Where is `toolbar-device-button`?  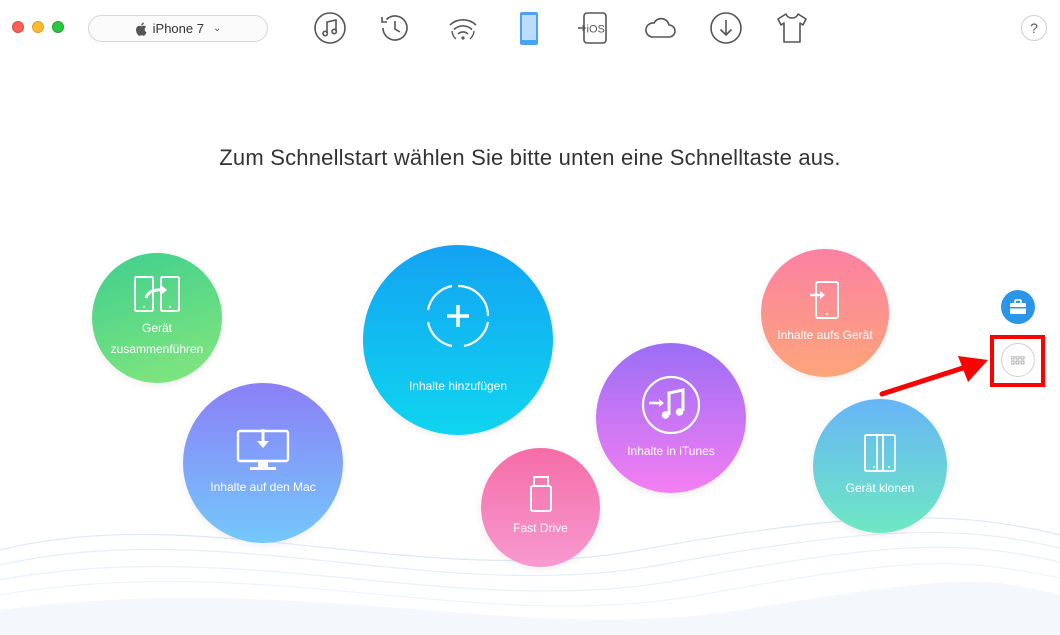 toolbar-device-button is located at coordinates (529, 28).